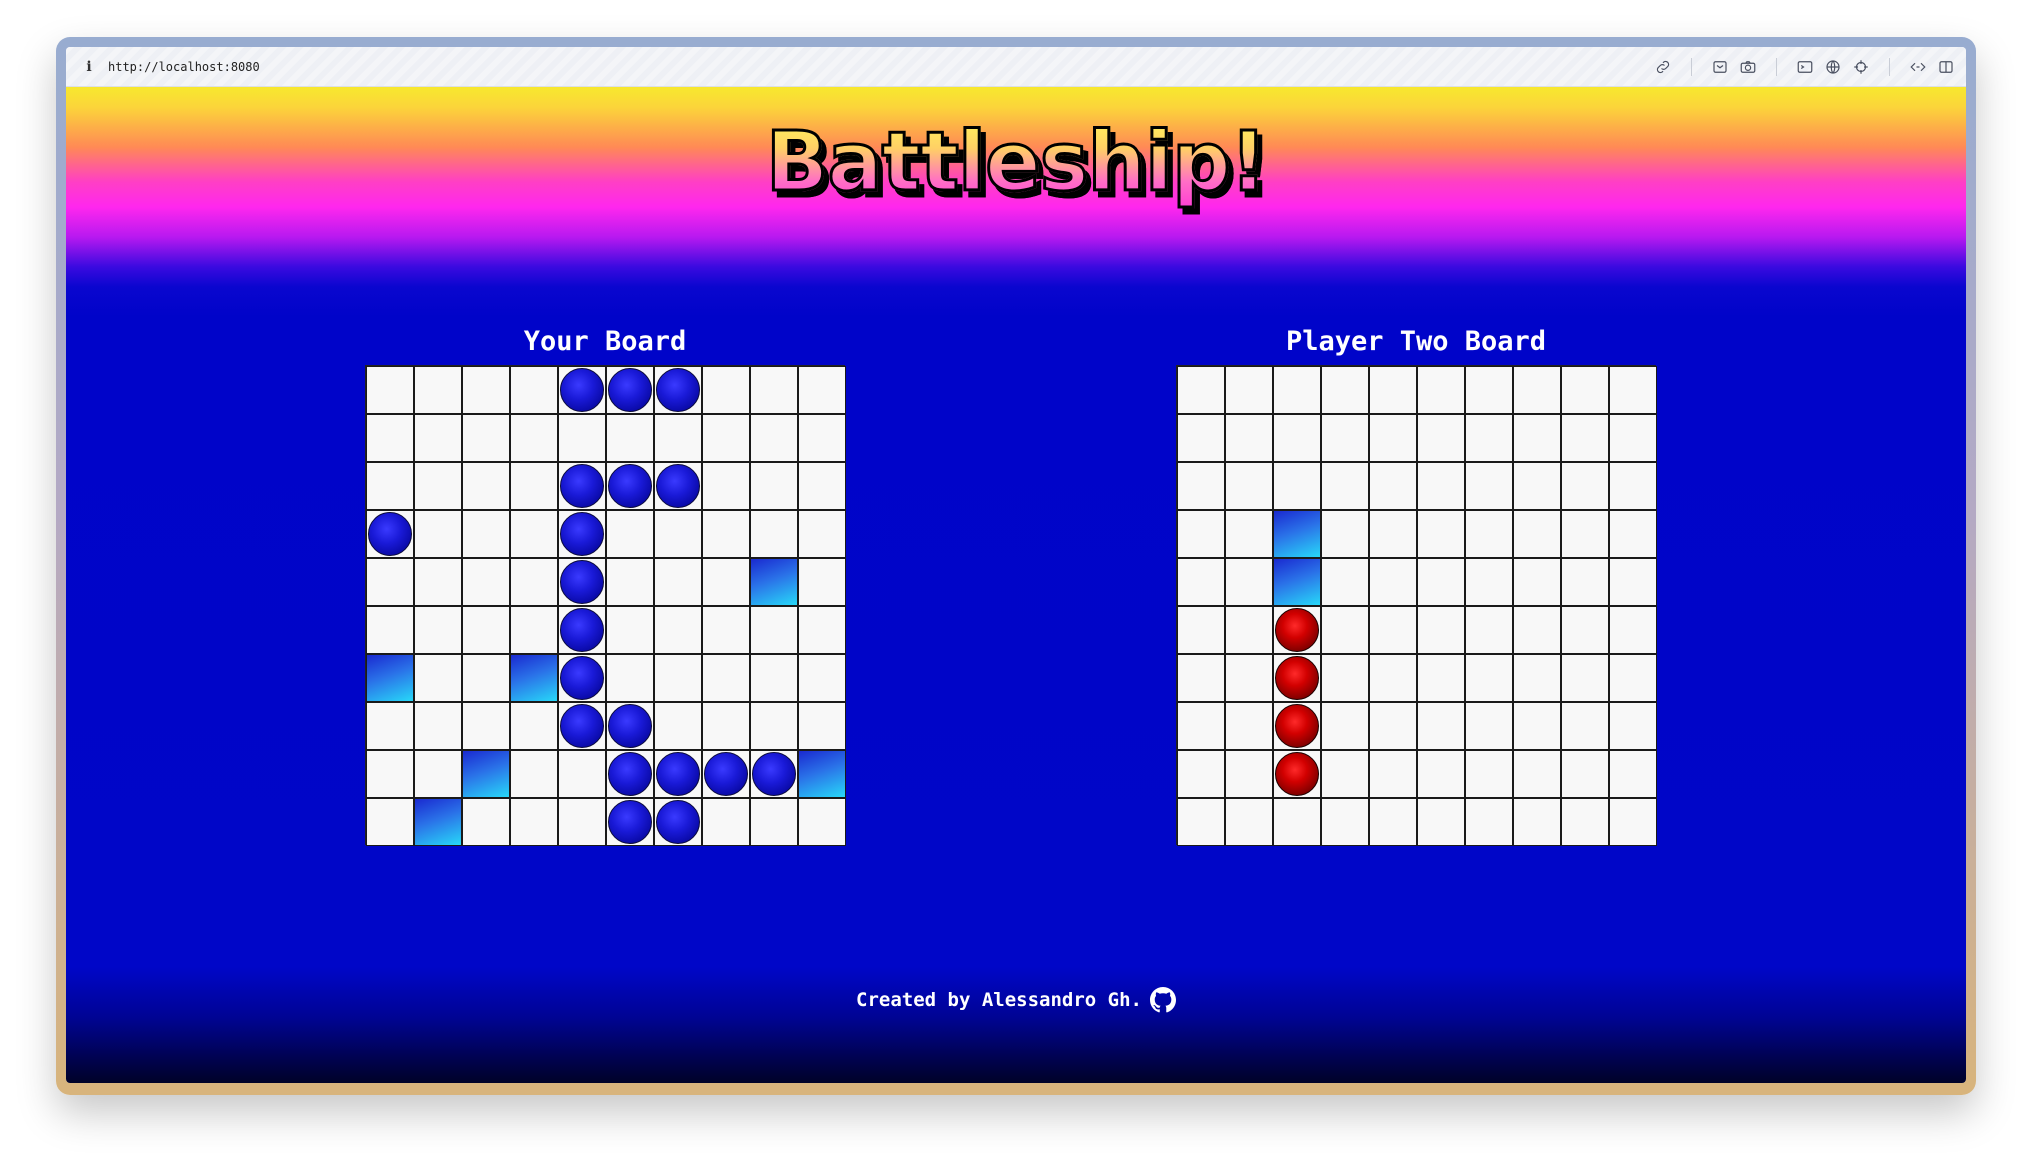  What do you see at coordinates (89, 67) in the screenshot?
I see `info-icon: i` at bounding box center [89, 67].